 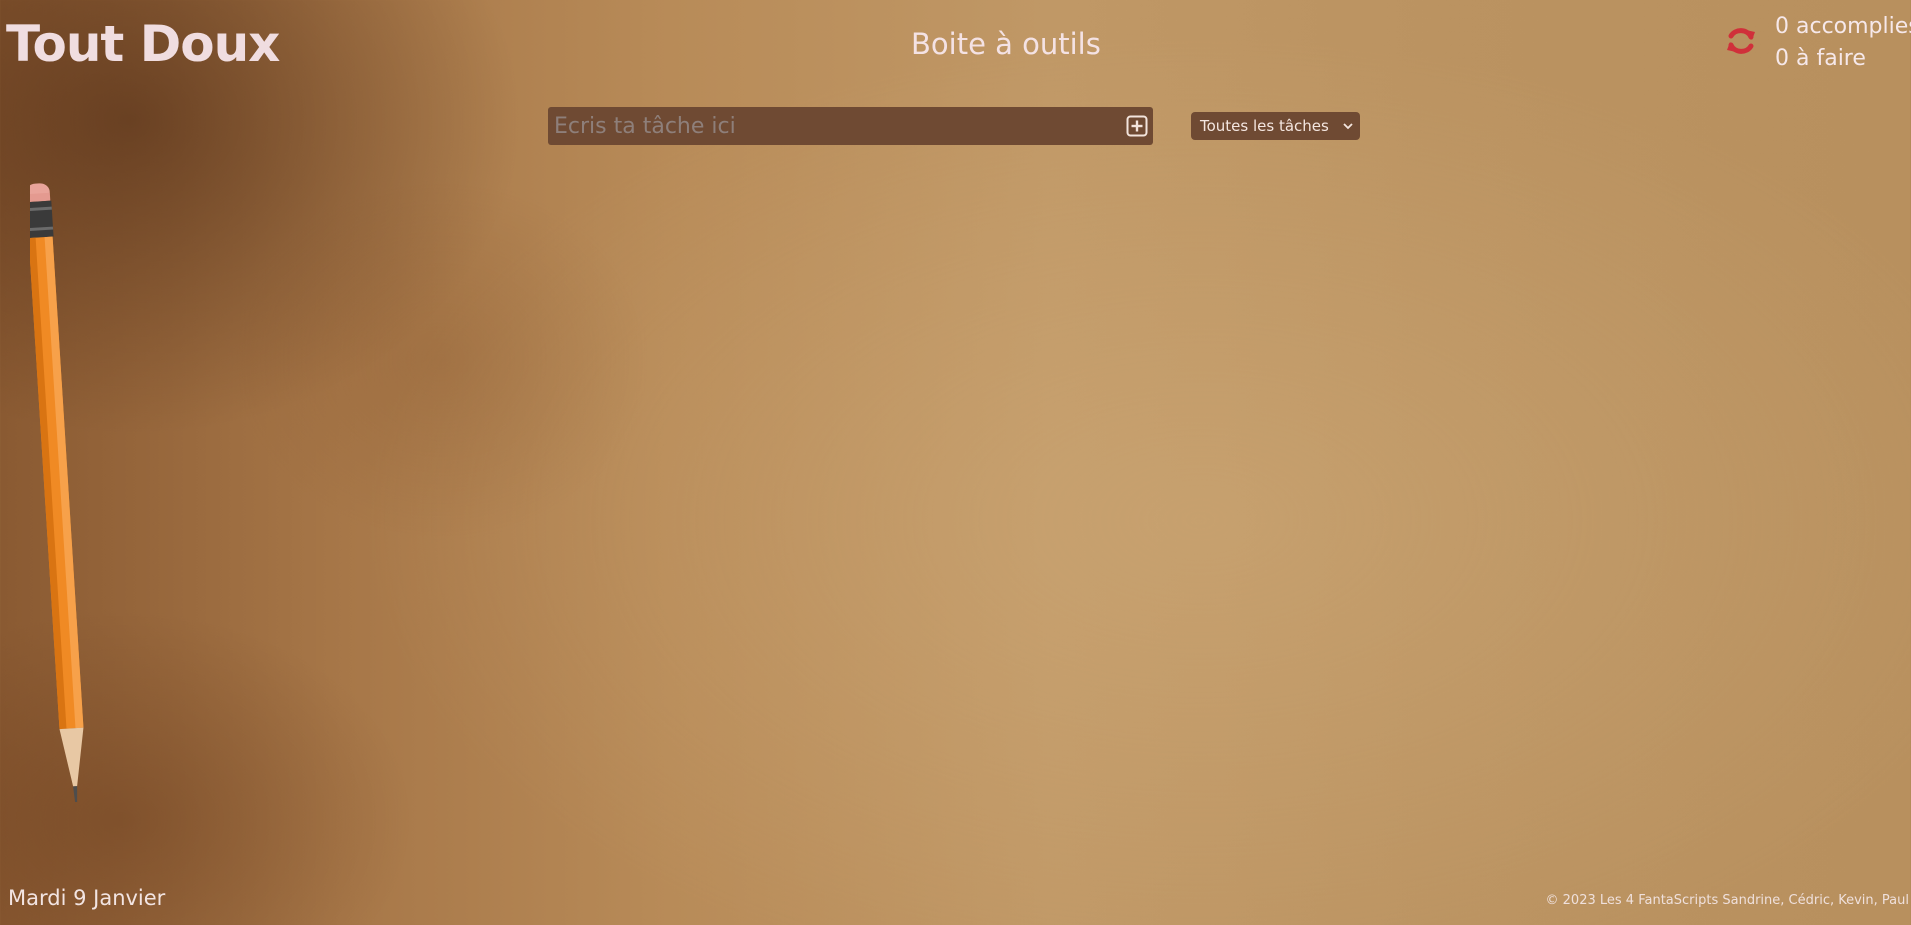 What do you see at coordinates (828, 126) in the screenshot?
I see `task-input` at bounding box center [828, 126].